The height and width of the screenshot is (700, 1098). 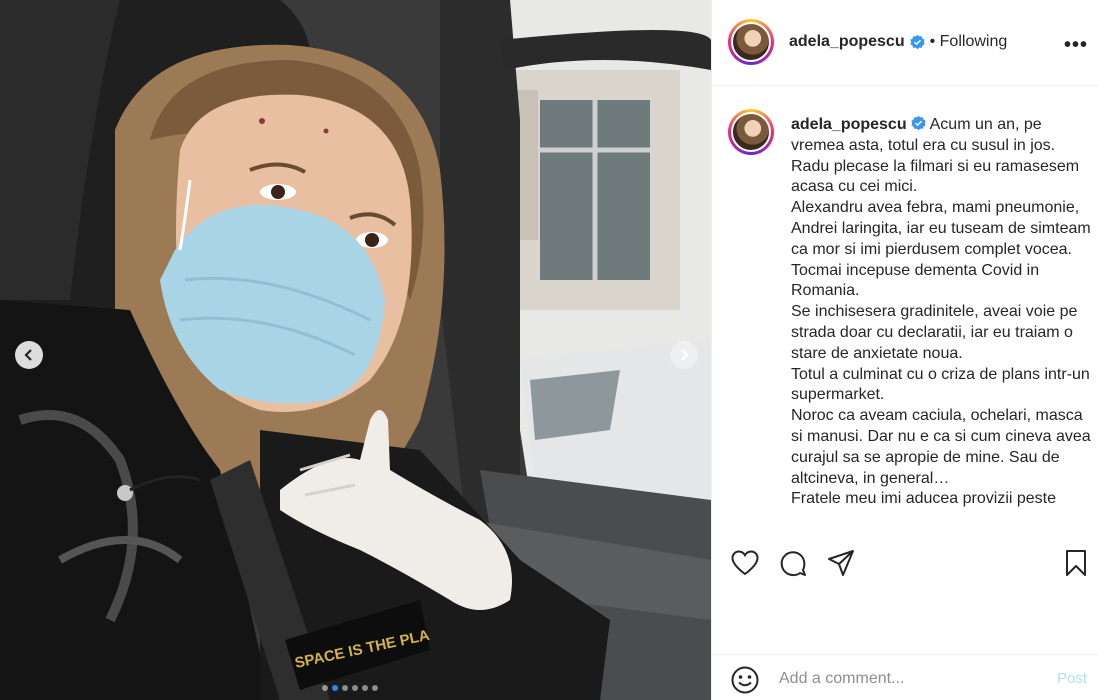 I want to click on add-comment-bar: Post, so click(x=905, y=677).